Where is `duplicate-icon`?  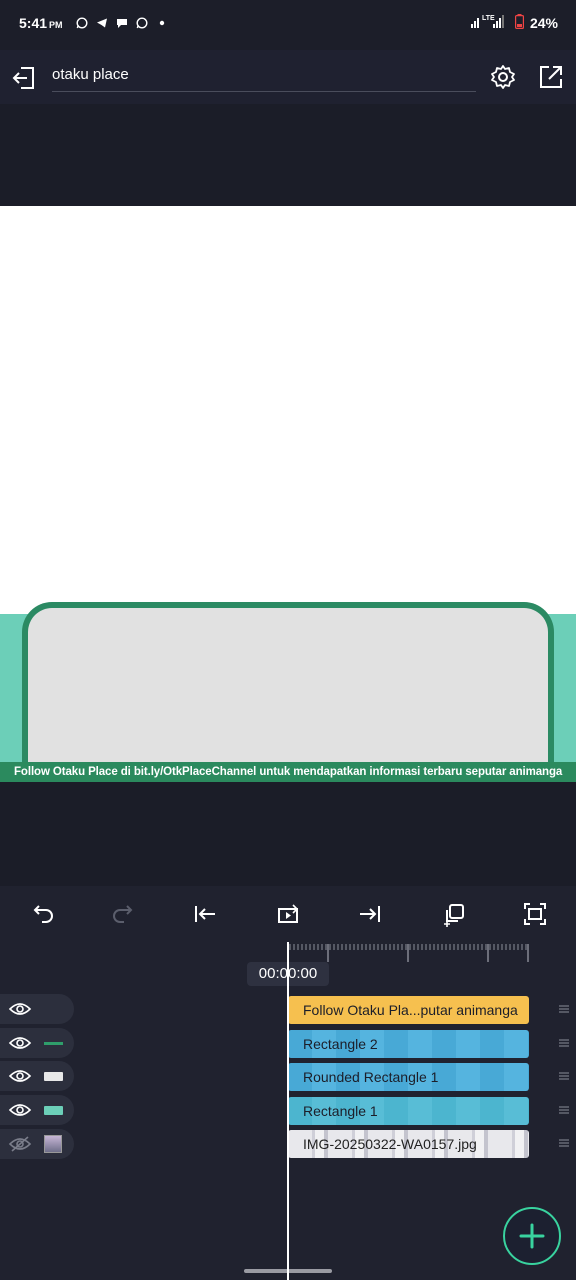 duplicate-icon is located at coordinates (454, 915).